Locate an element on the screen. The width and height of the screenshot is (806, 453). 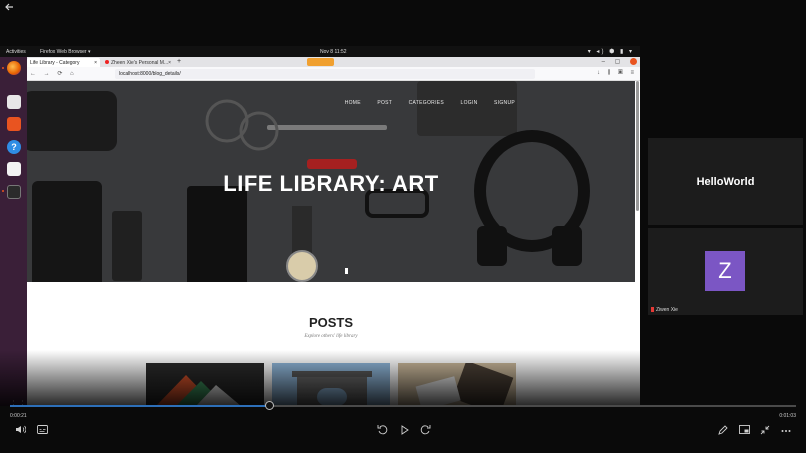
participant-tile: HelloWorld is located at coordinates (725, 181).